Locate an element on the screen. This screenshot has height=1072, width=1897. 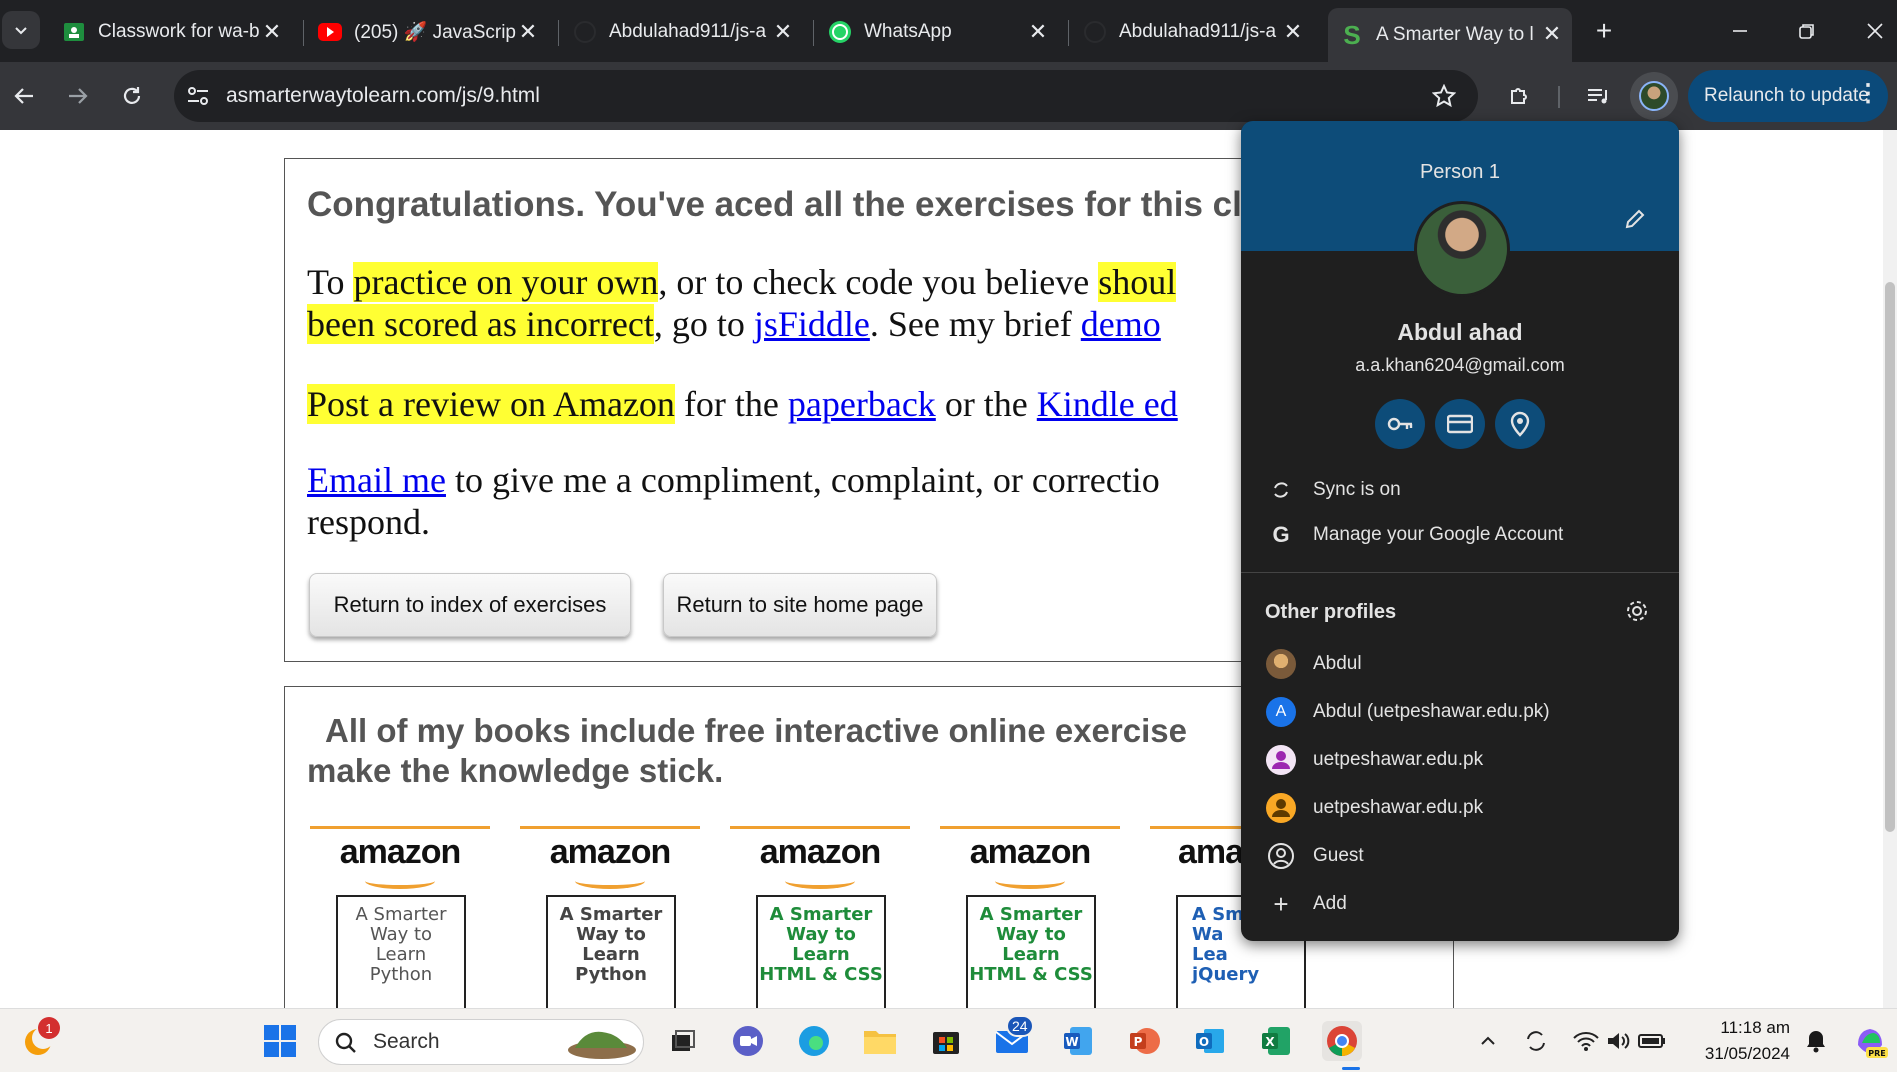
key-icon is located at coordinates (1400, 424).